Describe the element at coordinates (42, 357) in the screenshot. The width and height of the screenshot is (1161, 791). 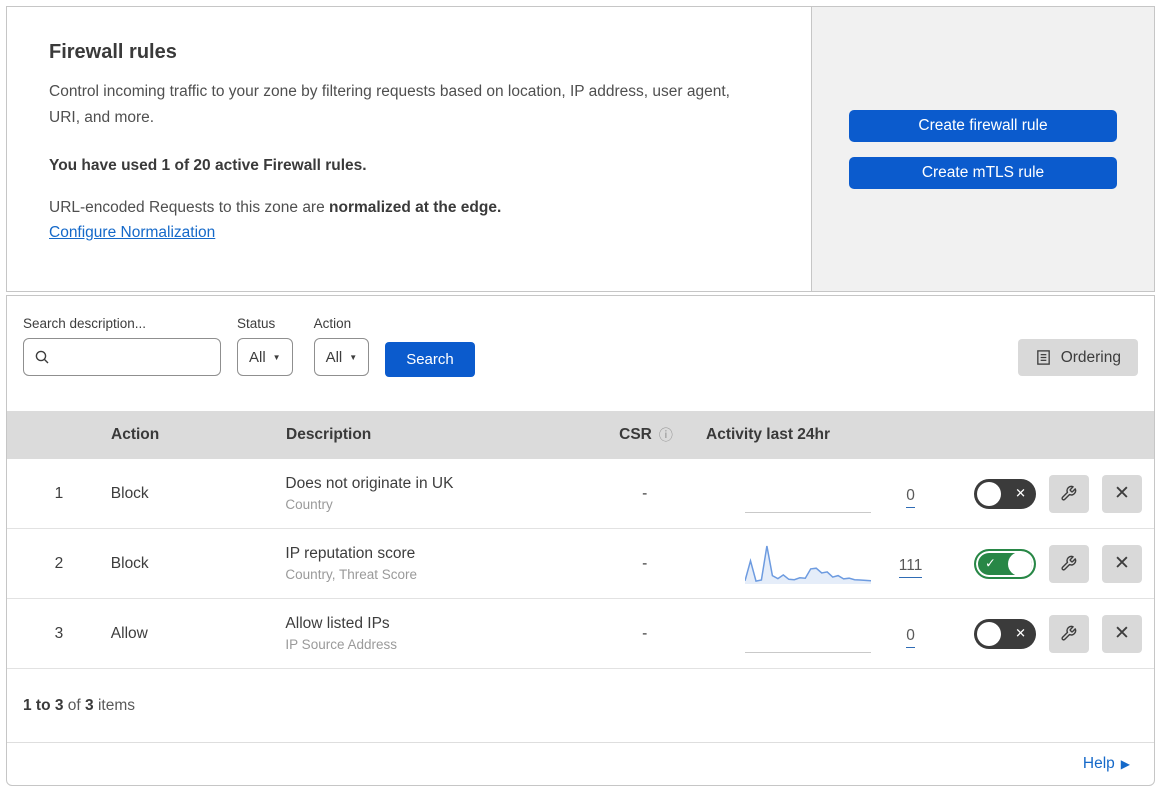
I see `search-icon` at that location.